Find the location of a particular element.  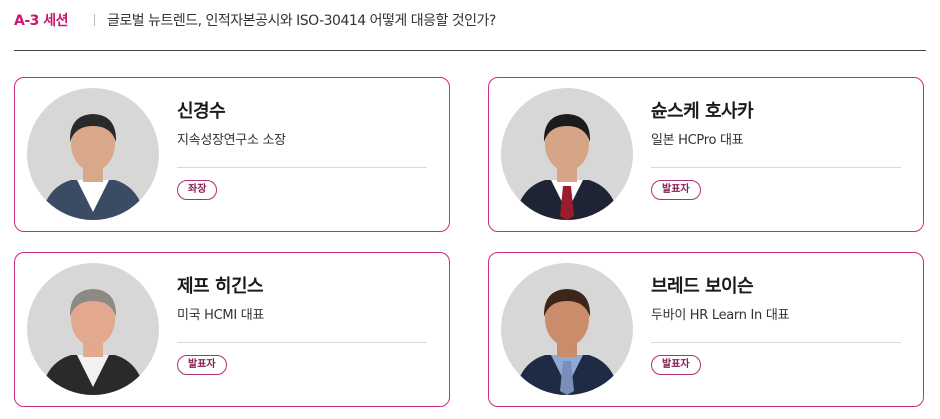

header-separator is located at coordinates (95, 20).